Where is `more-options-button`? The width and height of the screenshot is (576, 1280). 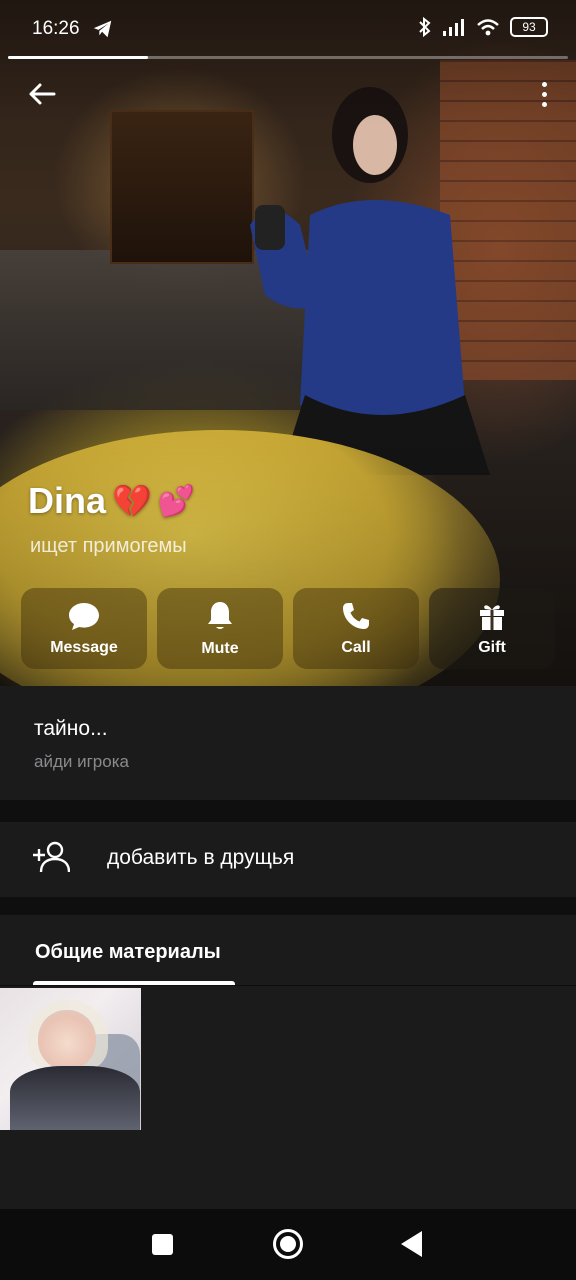
more-options-button is located at coordinates (544, 94).